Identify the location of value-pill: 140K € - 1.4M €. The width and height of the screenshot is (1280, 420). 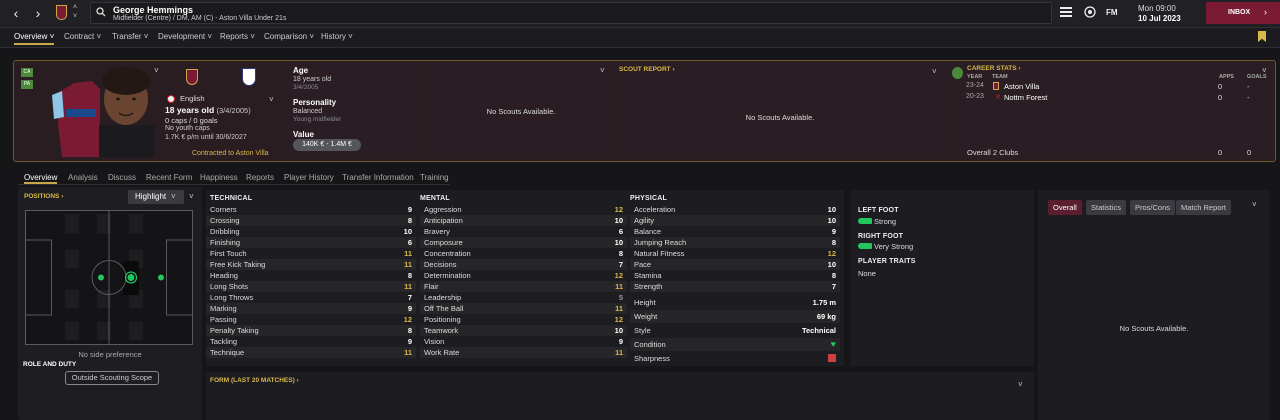
(327, 145).